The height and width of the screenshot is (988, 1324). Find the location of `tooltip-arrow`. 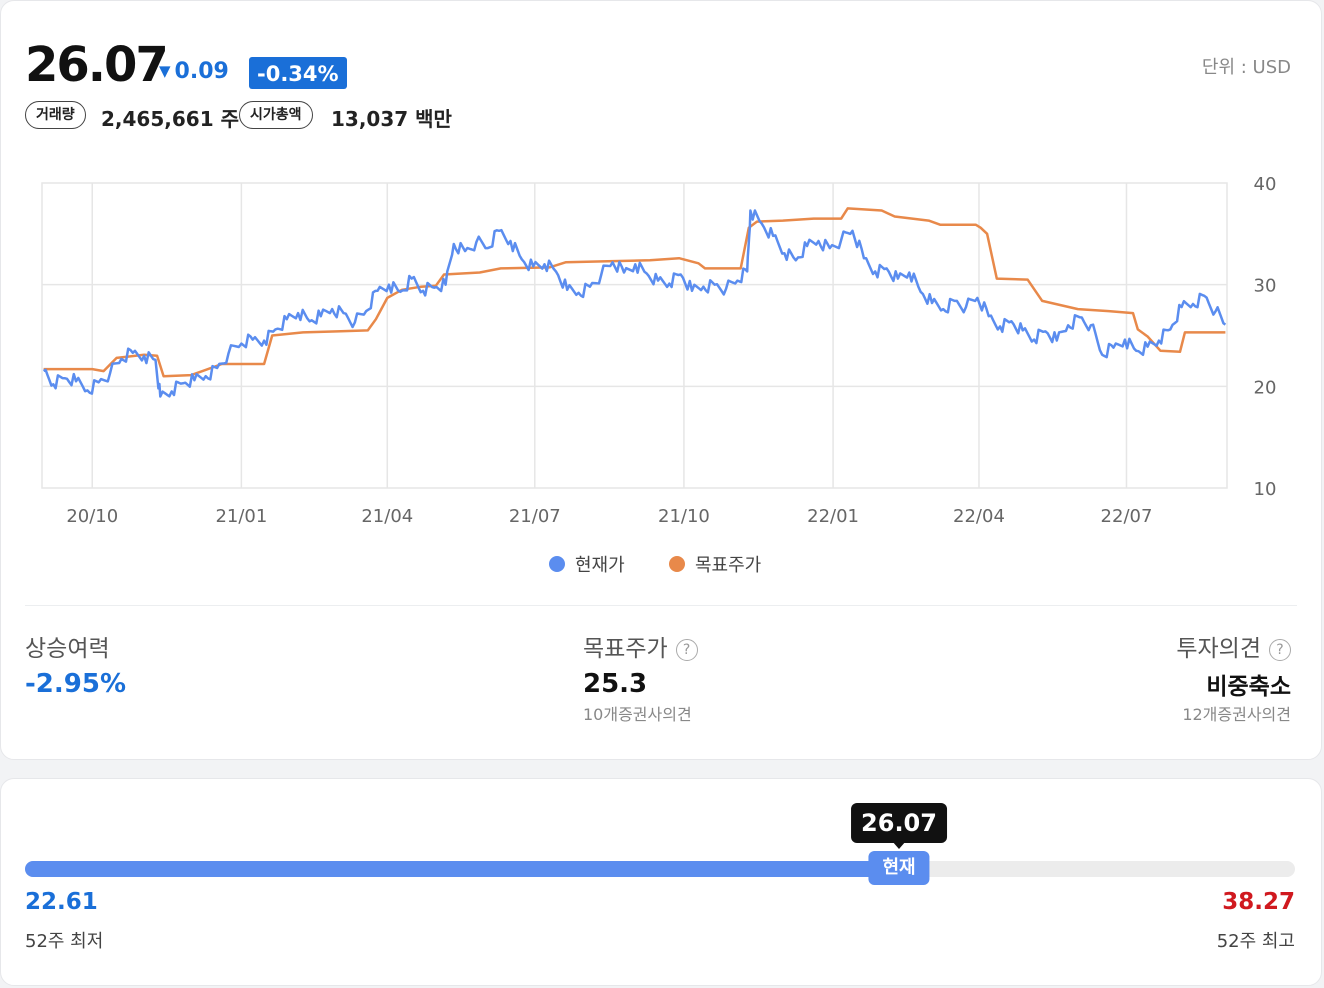

tooltip-arrow is located at coordinates (899, 845).